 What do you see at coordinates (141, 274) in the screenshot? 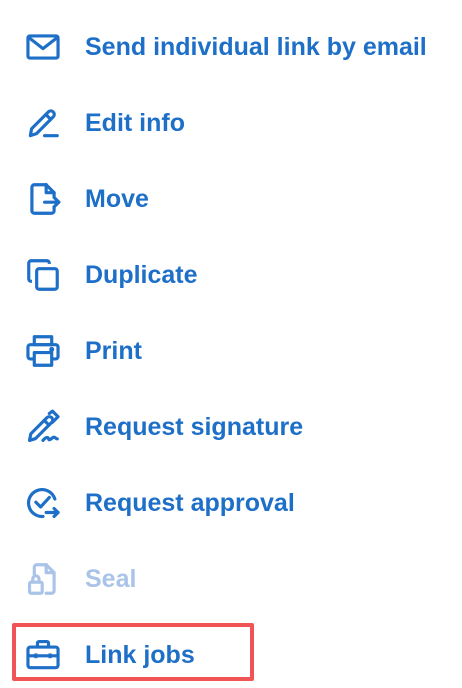
I see `menu-item-label: Duplicate` at bounding box center [141, 274].